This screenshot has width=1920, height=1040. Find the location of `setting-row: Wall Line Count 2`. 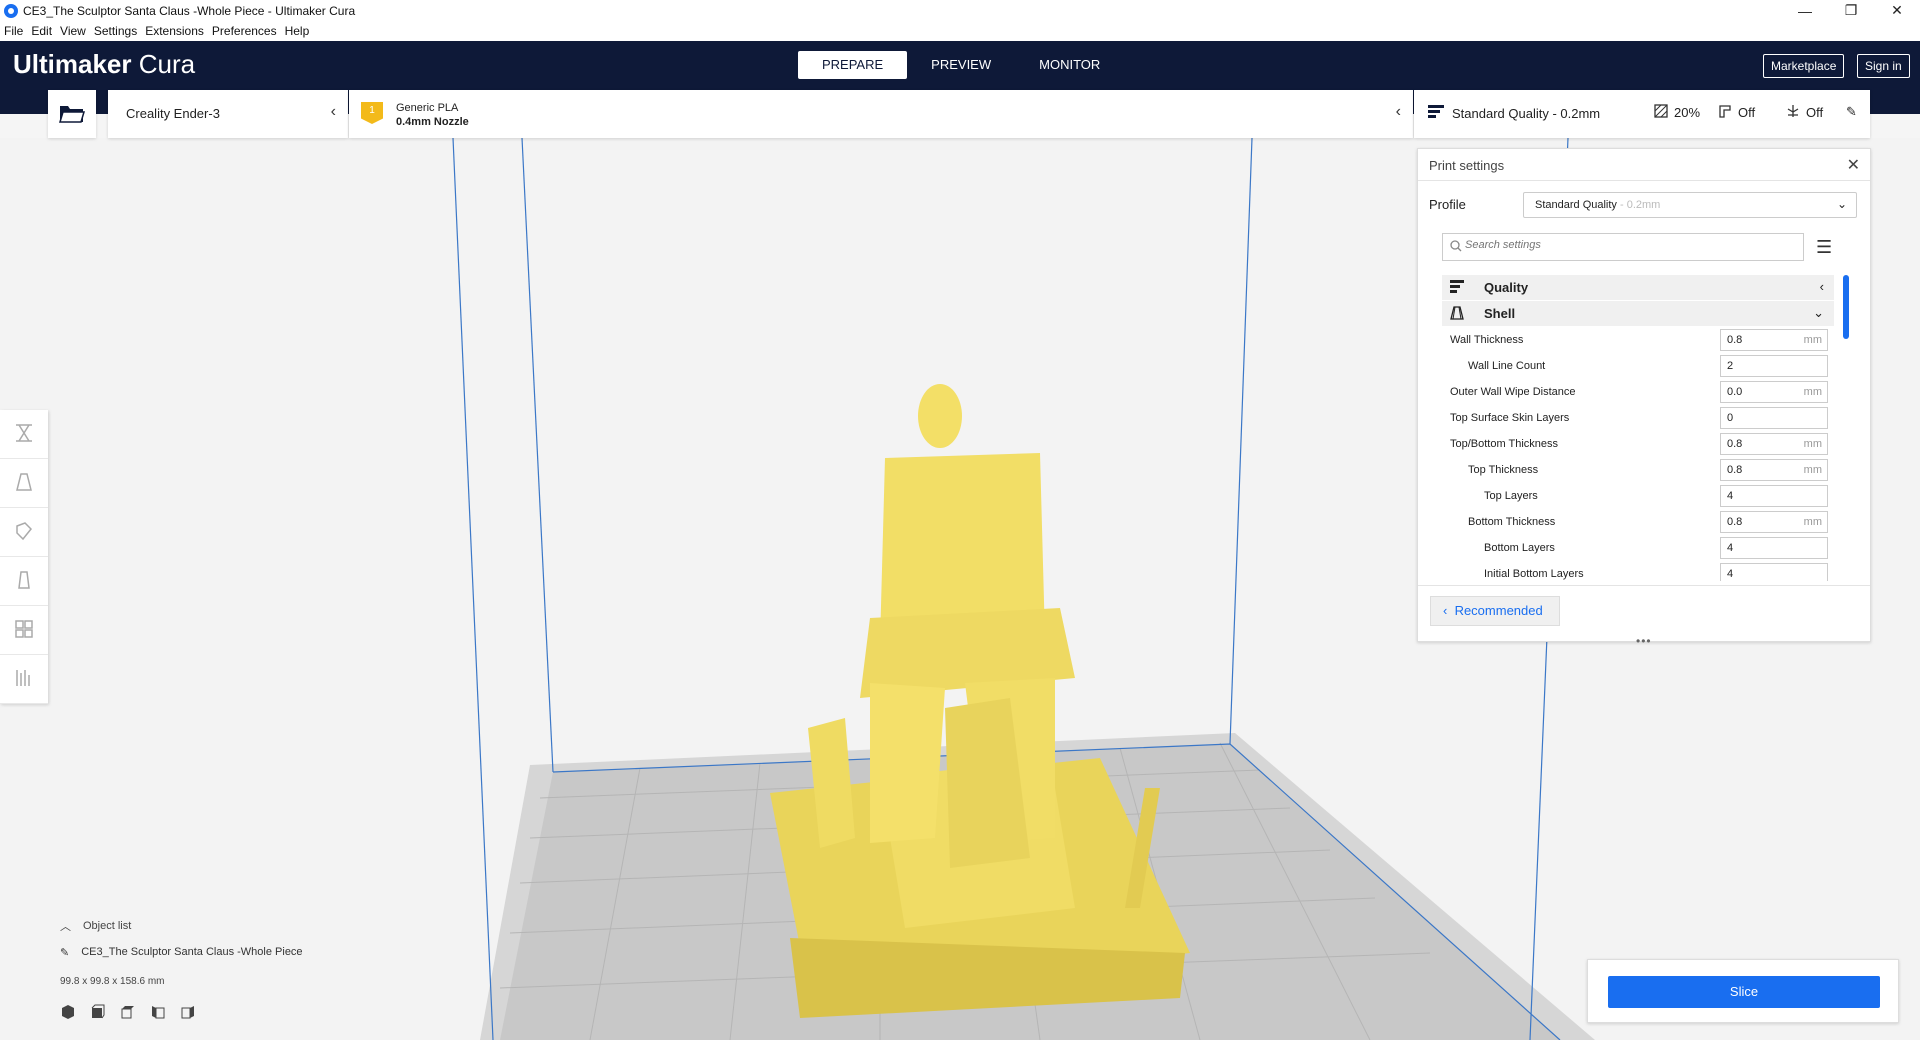

setting-row: Wall Line Count 2 is located at coordinates (1638, 366).